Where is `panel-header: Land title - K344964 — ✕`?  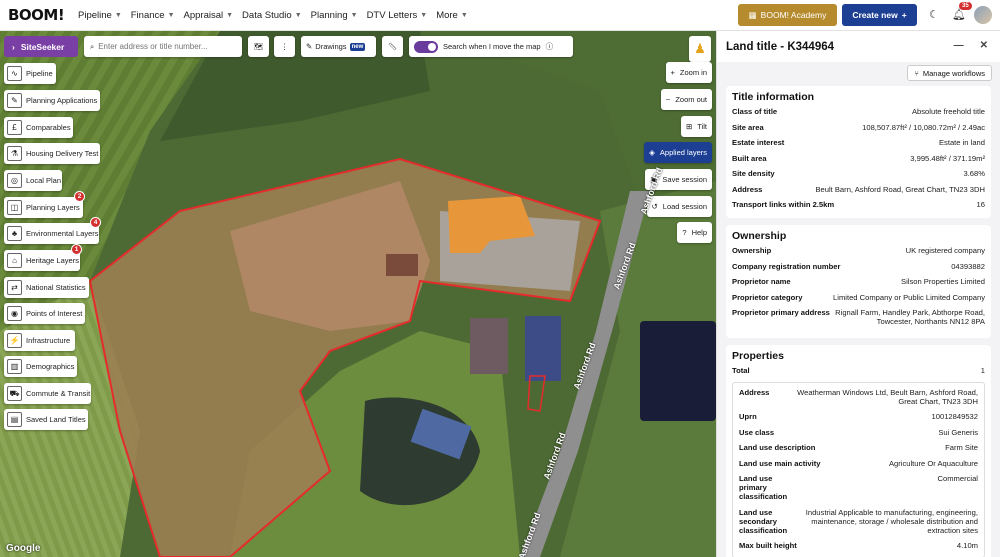 panel-header: Land title - K344964 — ✕ is located at coordinates (858, 46).